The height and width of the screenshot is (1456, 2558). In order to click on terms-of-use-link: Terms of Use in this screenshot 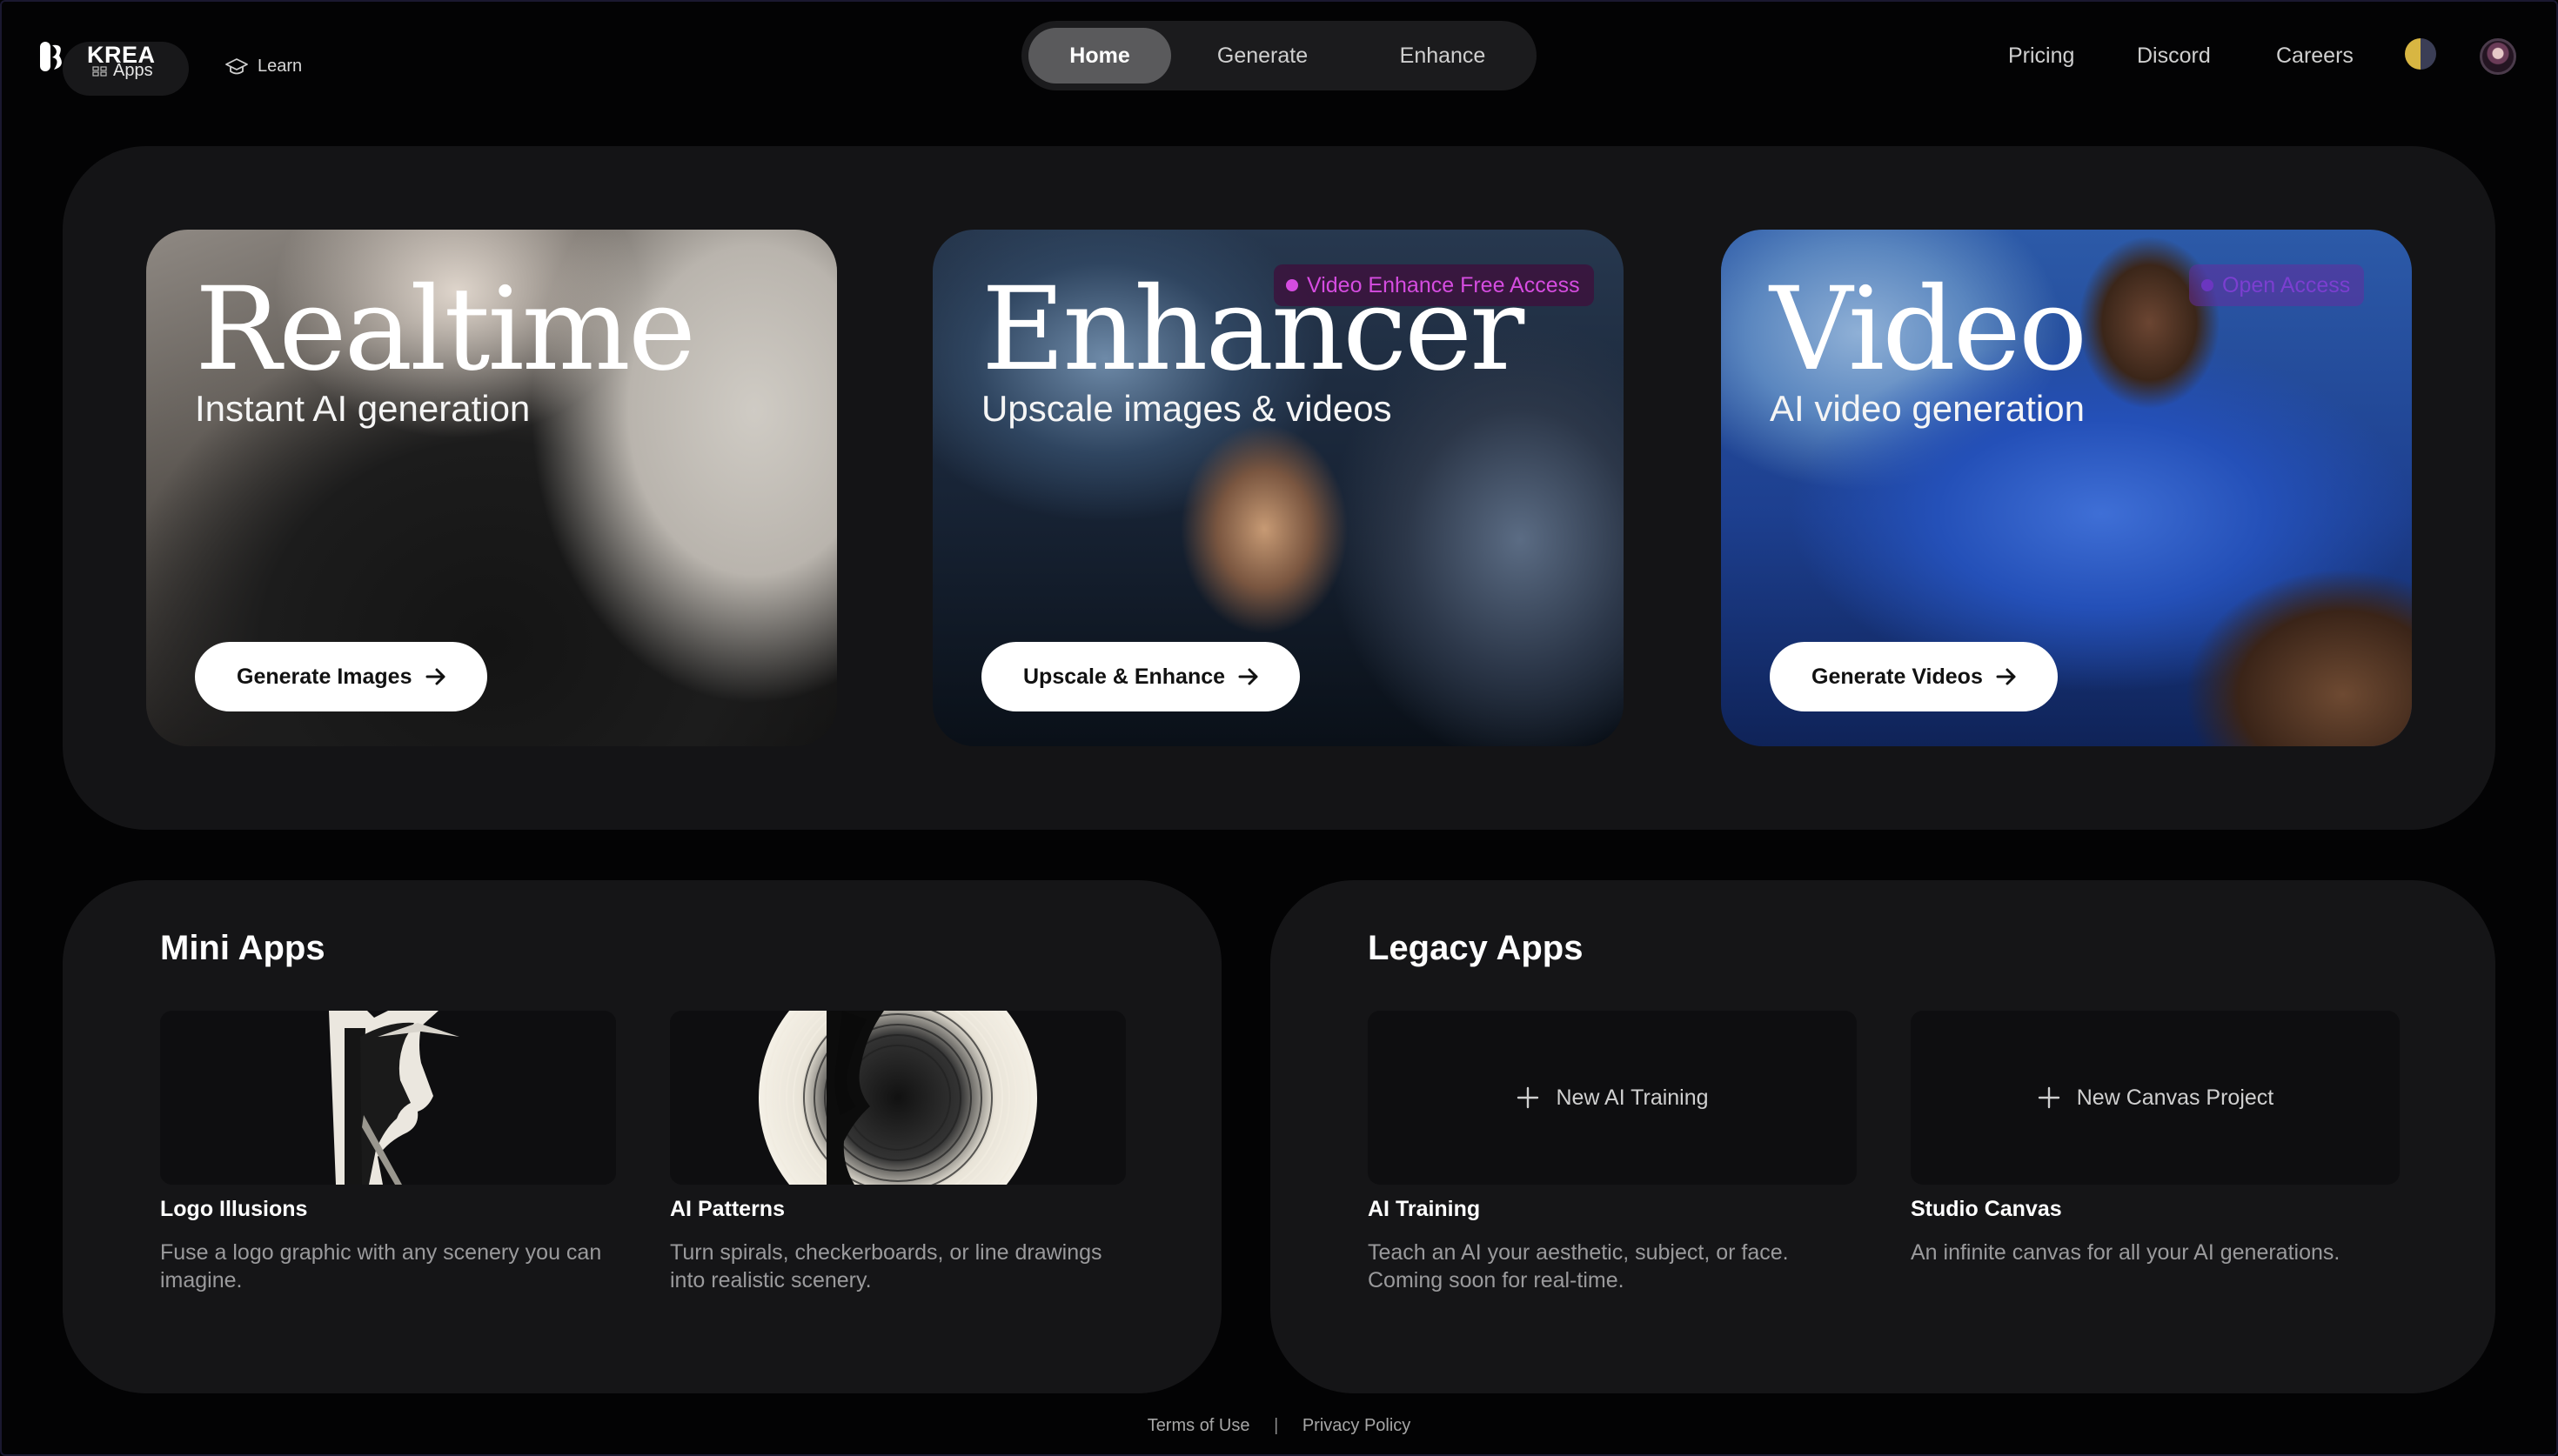, I will do `click(1199, 1426)`.